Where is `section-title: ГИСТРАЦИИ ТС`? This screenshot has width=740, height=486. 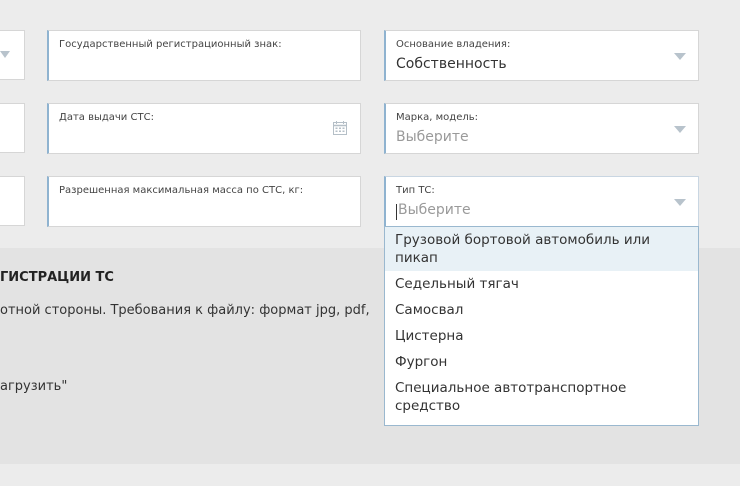
section-title: ГИСТРАЦИИ ТС is located at coordinates (57, 277).